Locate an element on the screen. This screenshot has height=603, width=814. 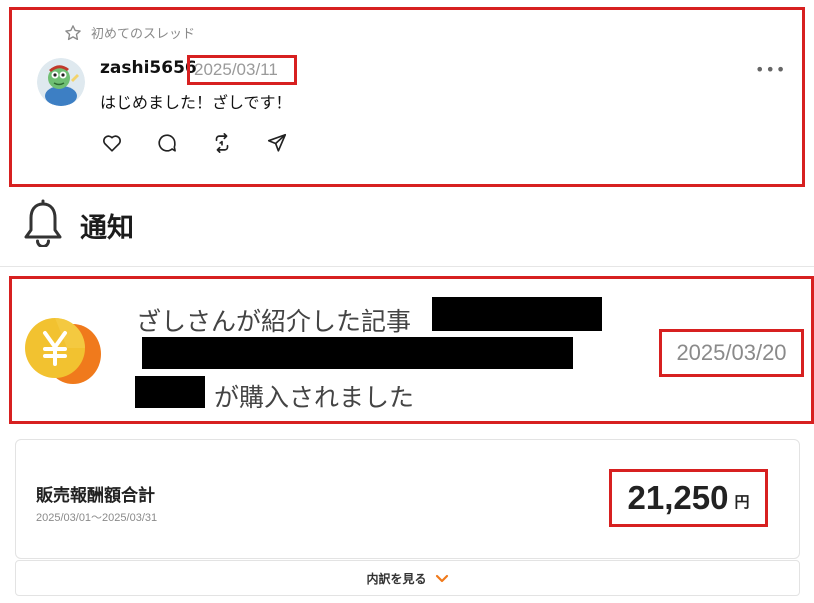
chevron-down-icon is located at coordinates (442, 578).